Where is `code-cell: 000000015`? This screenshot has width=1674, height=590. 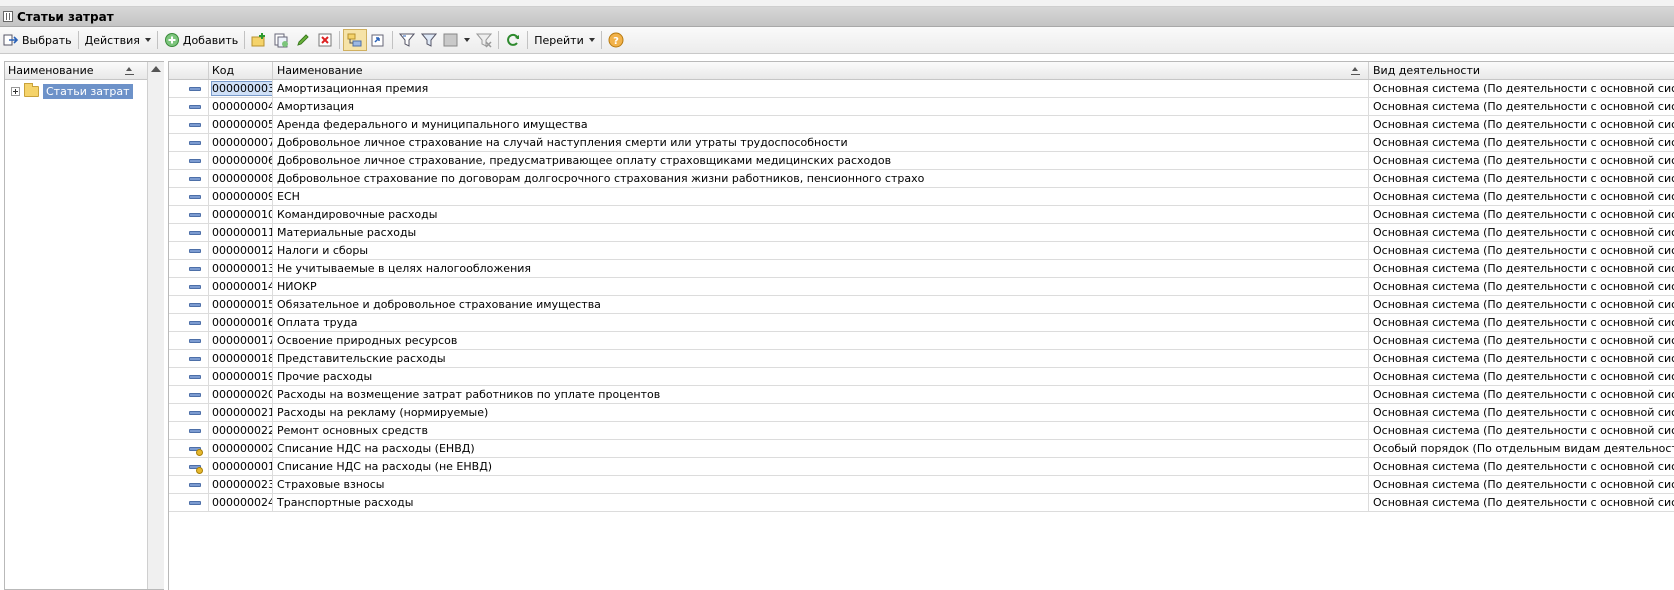
code-cell: 000000015 is located at coordinates (241, 305).